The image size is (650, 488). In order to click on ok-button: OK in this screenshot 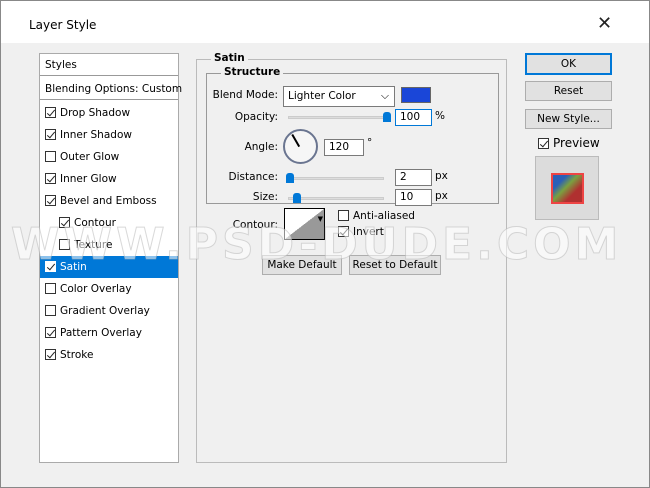, I will do `click(568, 64)`.